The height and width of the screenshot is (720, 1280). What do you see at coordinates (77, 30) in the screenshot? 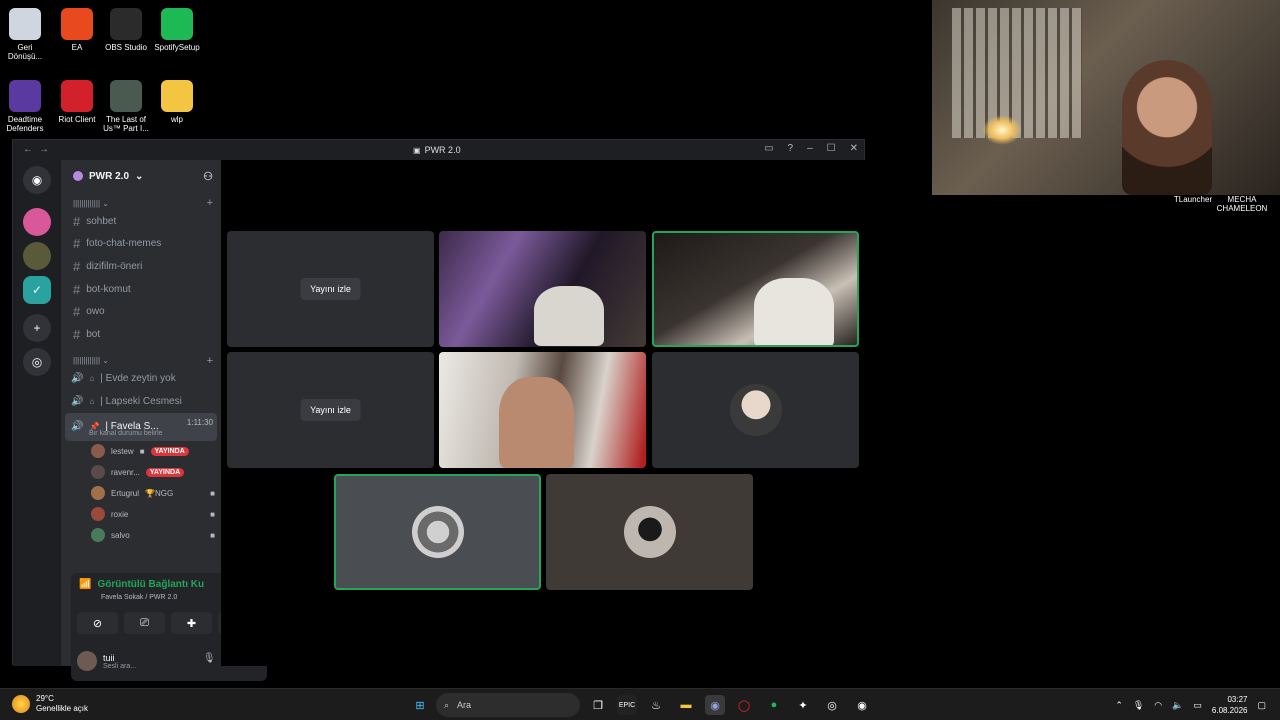
I see `desktop-icon: EA` at bounding box center [77, 30].